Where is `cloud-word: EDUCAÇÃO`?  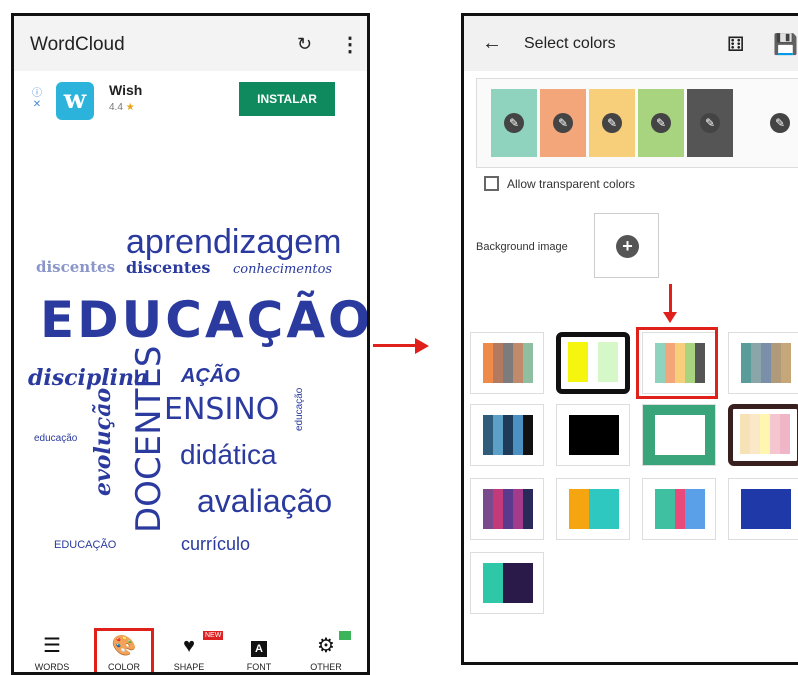 cloud-word: EDUCAÇÃO is located at coordinates (205, 320).